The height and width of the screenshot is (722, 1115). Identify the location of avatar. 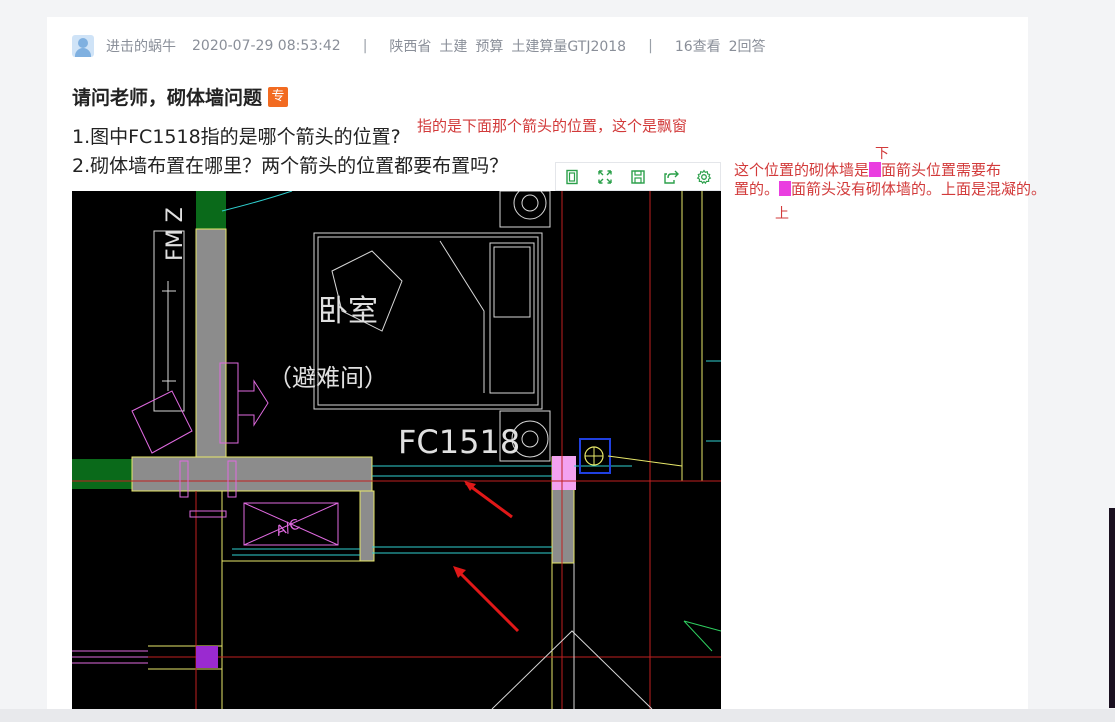
(83, 46).